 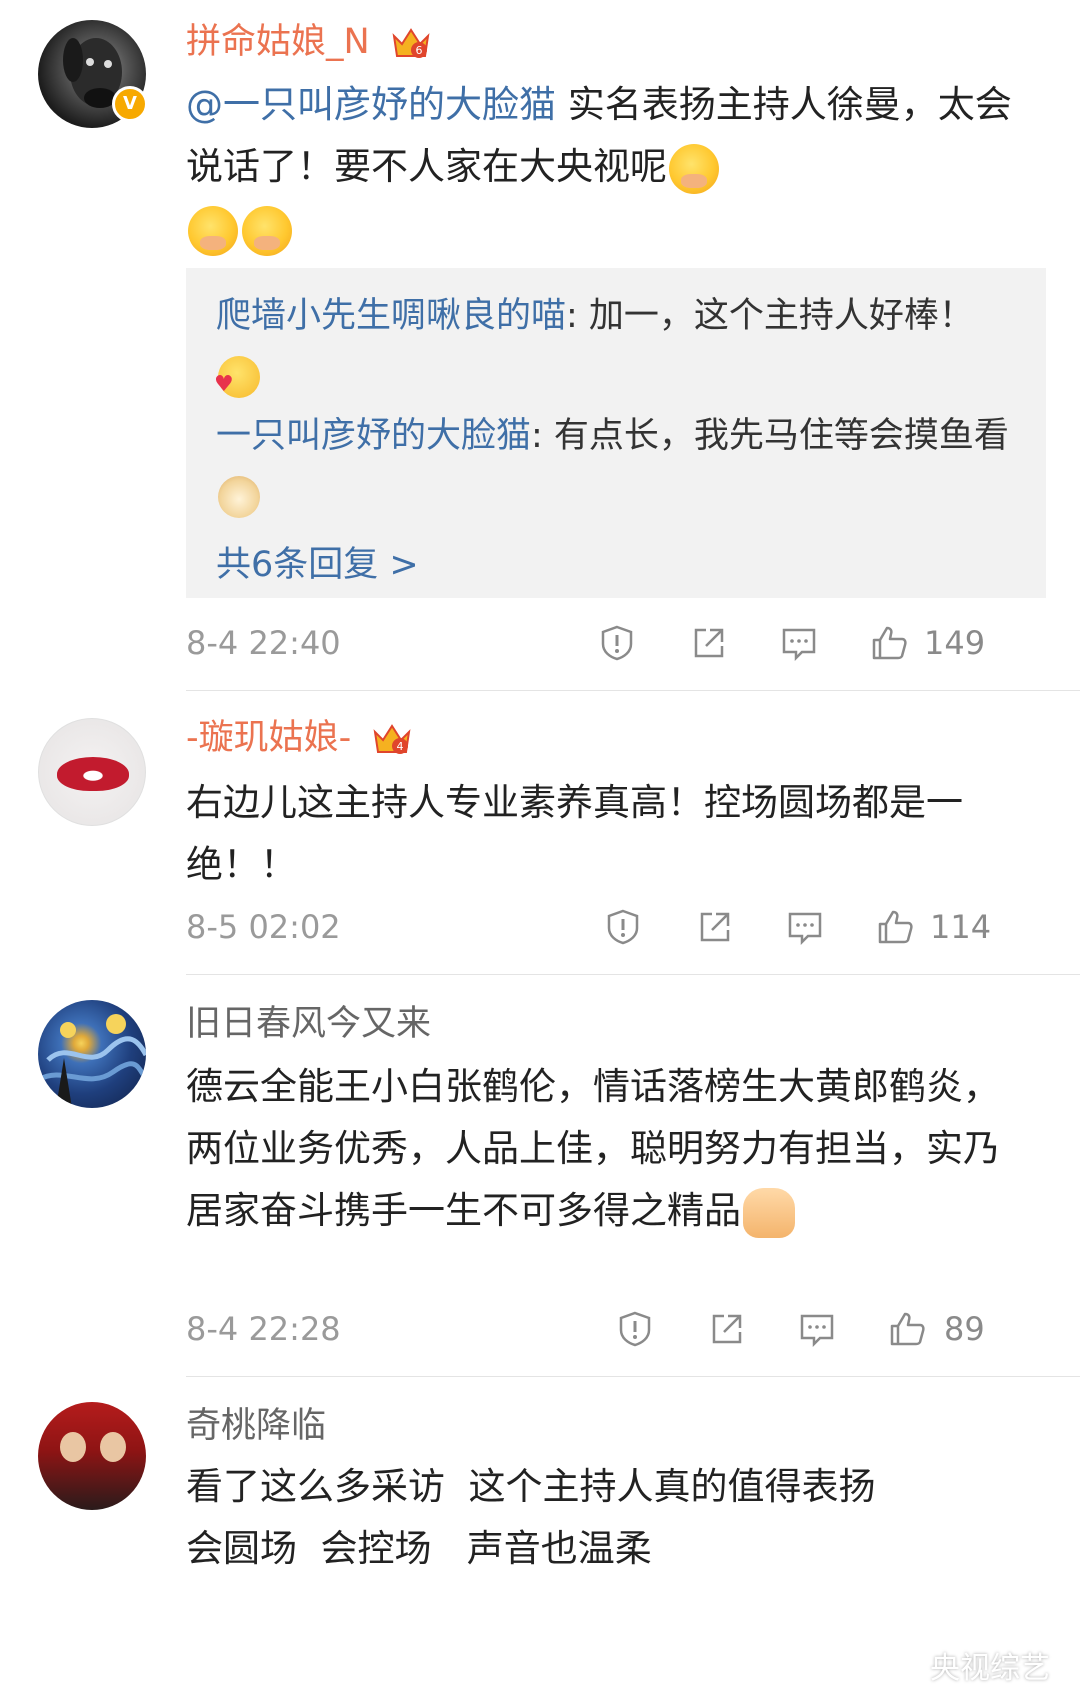 What do you see at coordinates (130, 104) in the screenshot?
I see `verified-badge-icon: V` at bounding box center [130, 104].